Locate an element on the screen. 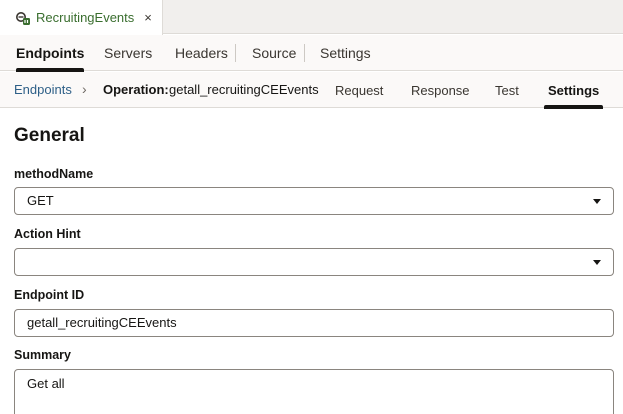 This screenshot has width=623, height=414. action-hint-select is located at coordinates (314, 262).